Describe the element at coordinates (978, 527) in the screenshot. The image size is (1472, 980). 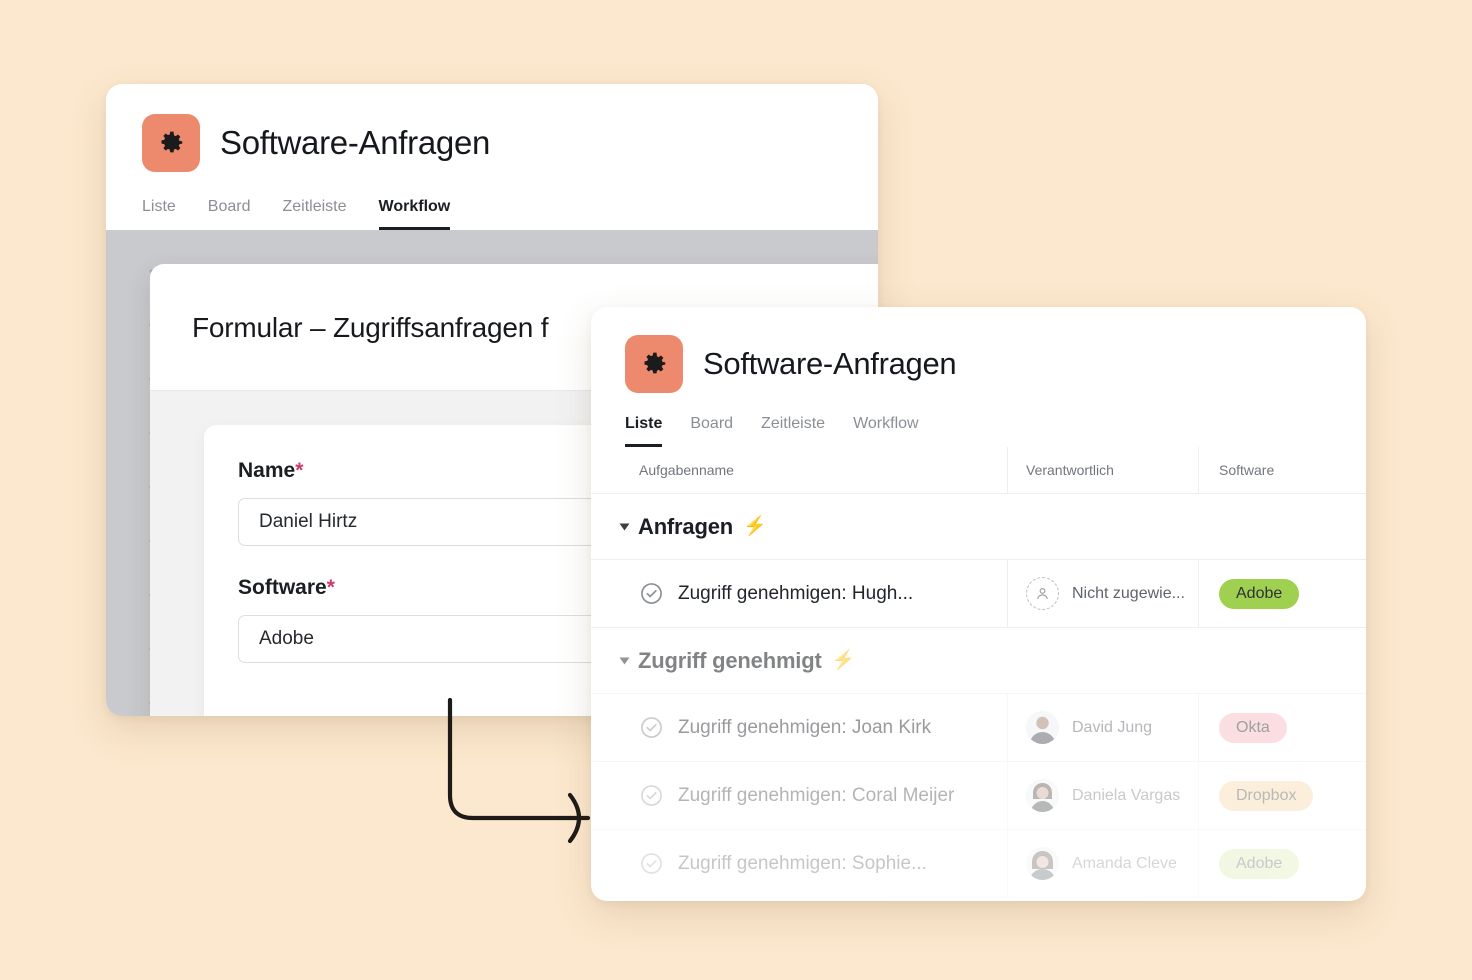
I see `group-header-anfragen: Anfragen ⚡` at that location.